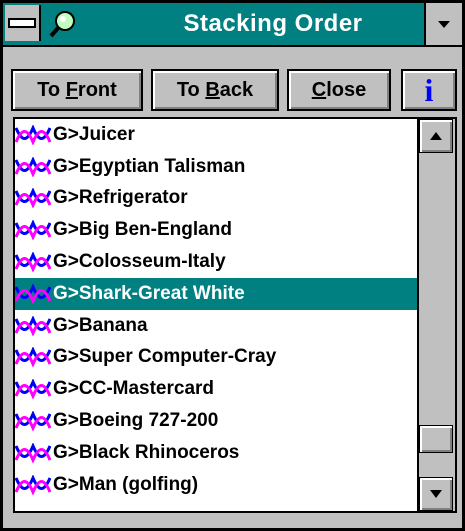  I want to click on list-item-label: G>Juicer, so click(94, 134).